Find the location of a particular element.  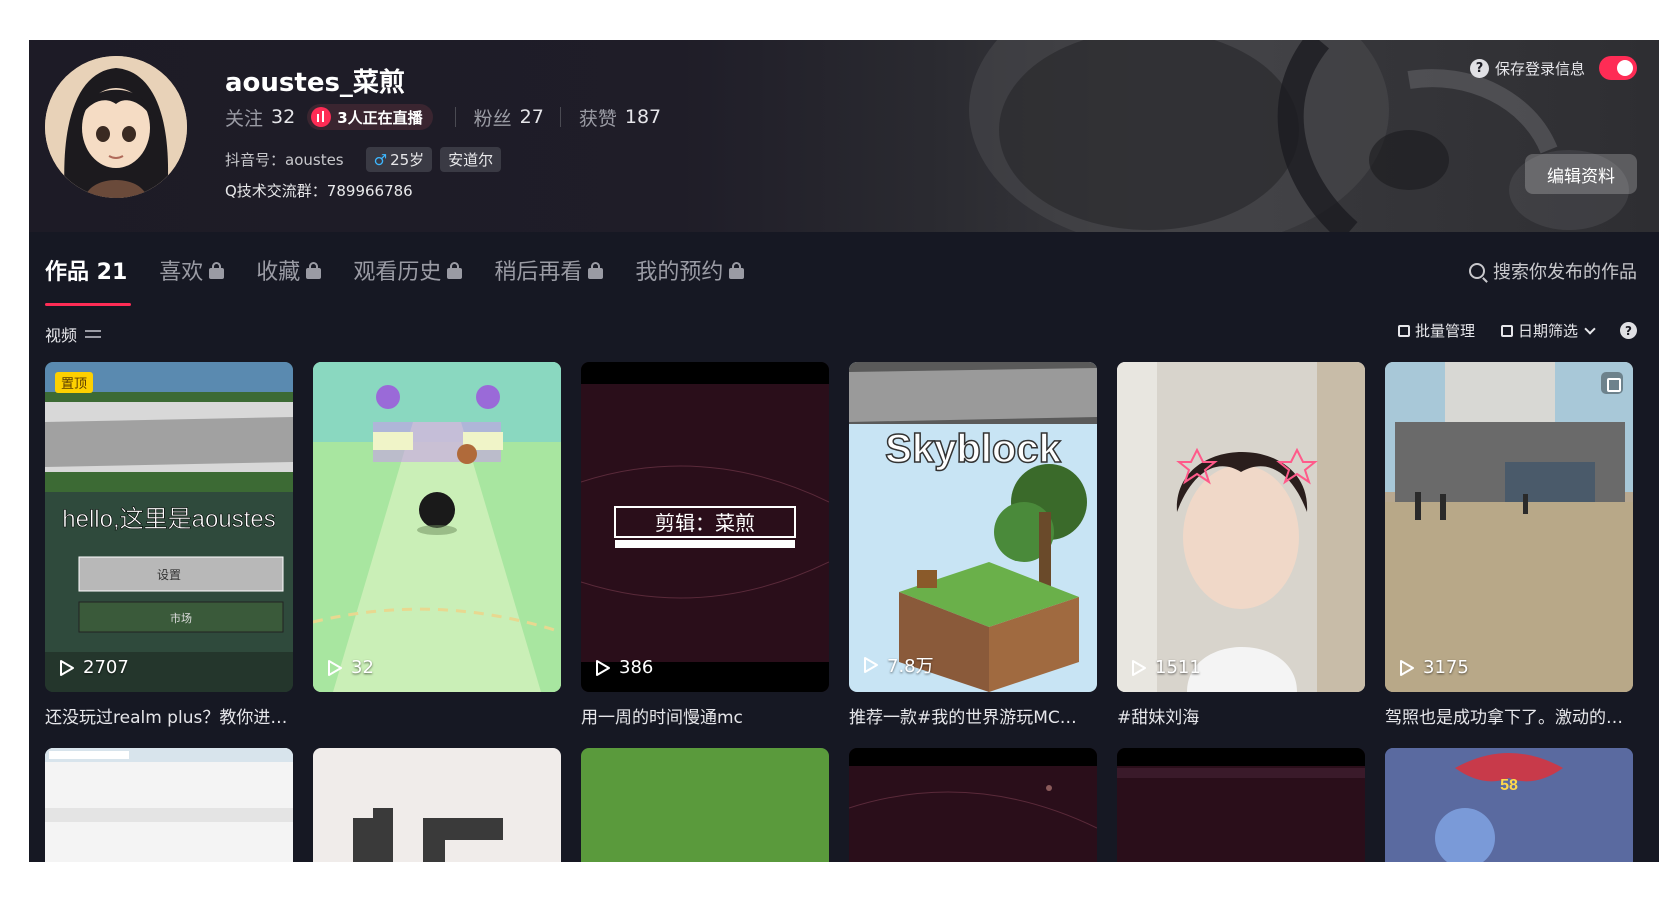

thumb-caption-text: Skyblock is located at coordinates (973, 449).